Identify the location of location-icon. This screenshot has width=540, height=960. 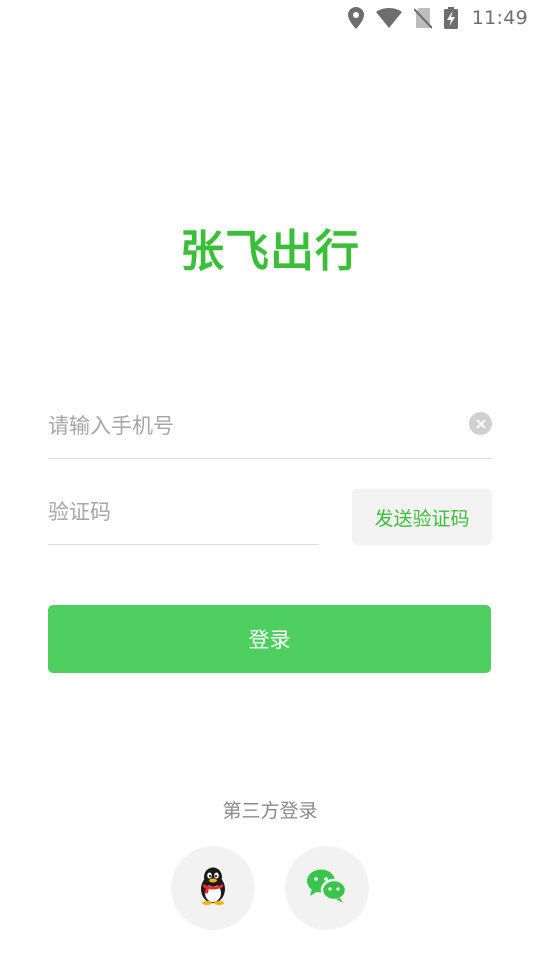
(355, 18).